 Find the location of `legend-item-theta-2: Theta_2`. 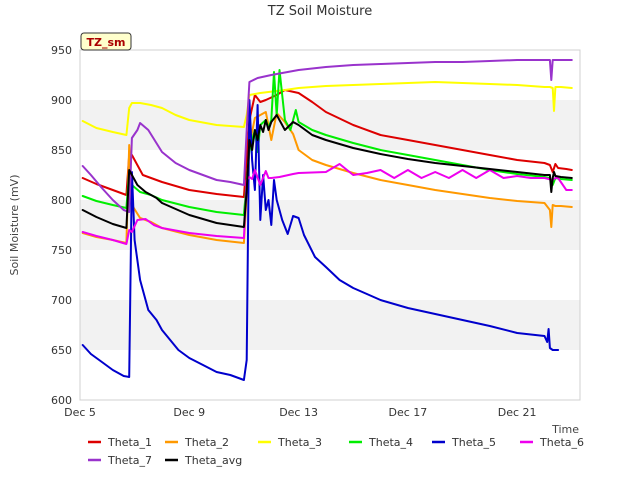

legend-item-theta-2: Theta_2 is located at coordinates (197, 442).